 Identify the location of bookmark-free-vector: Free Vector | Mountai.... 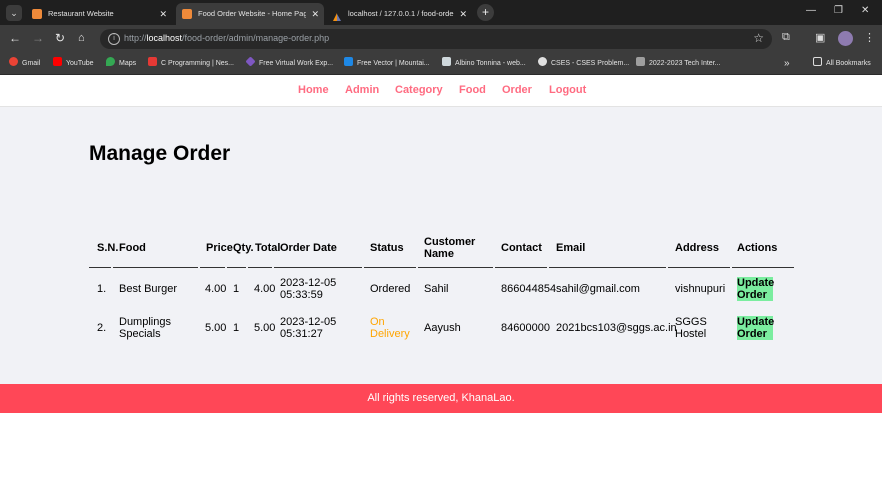
(387, 64).